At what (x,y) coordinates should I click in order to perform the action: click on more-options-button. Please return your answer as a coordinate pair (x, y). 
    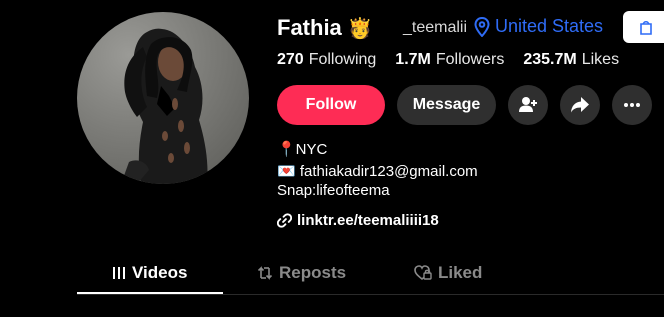
    Looking at the image, I should click on (632, 105).